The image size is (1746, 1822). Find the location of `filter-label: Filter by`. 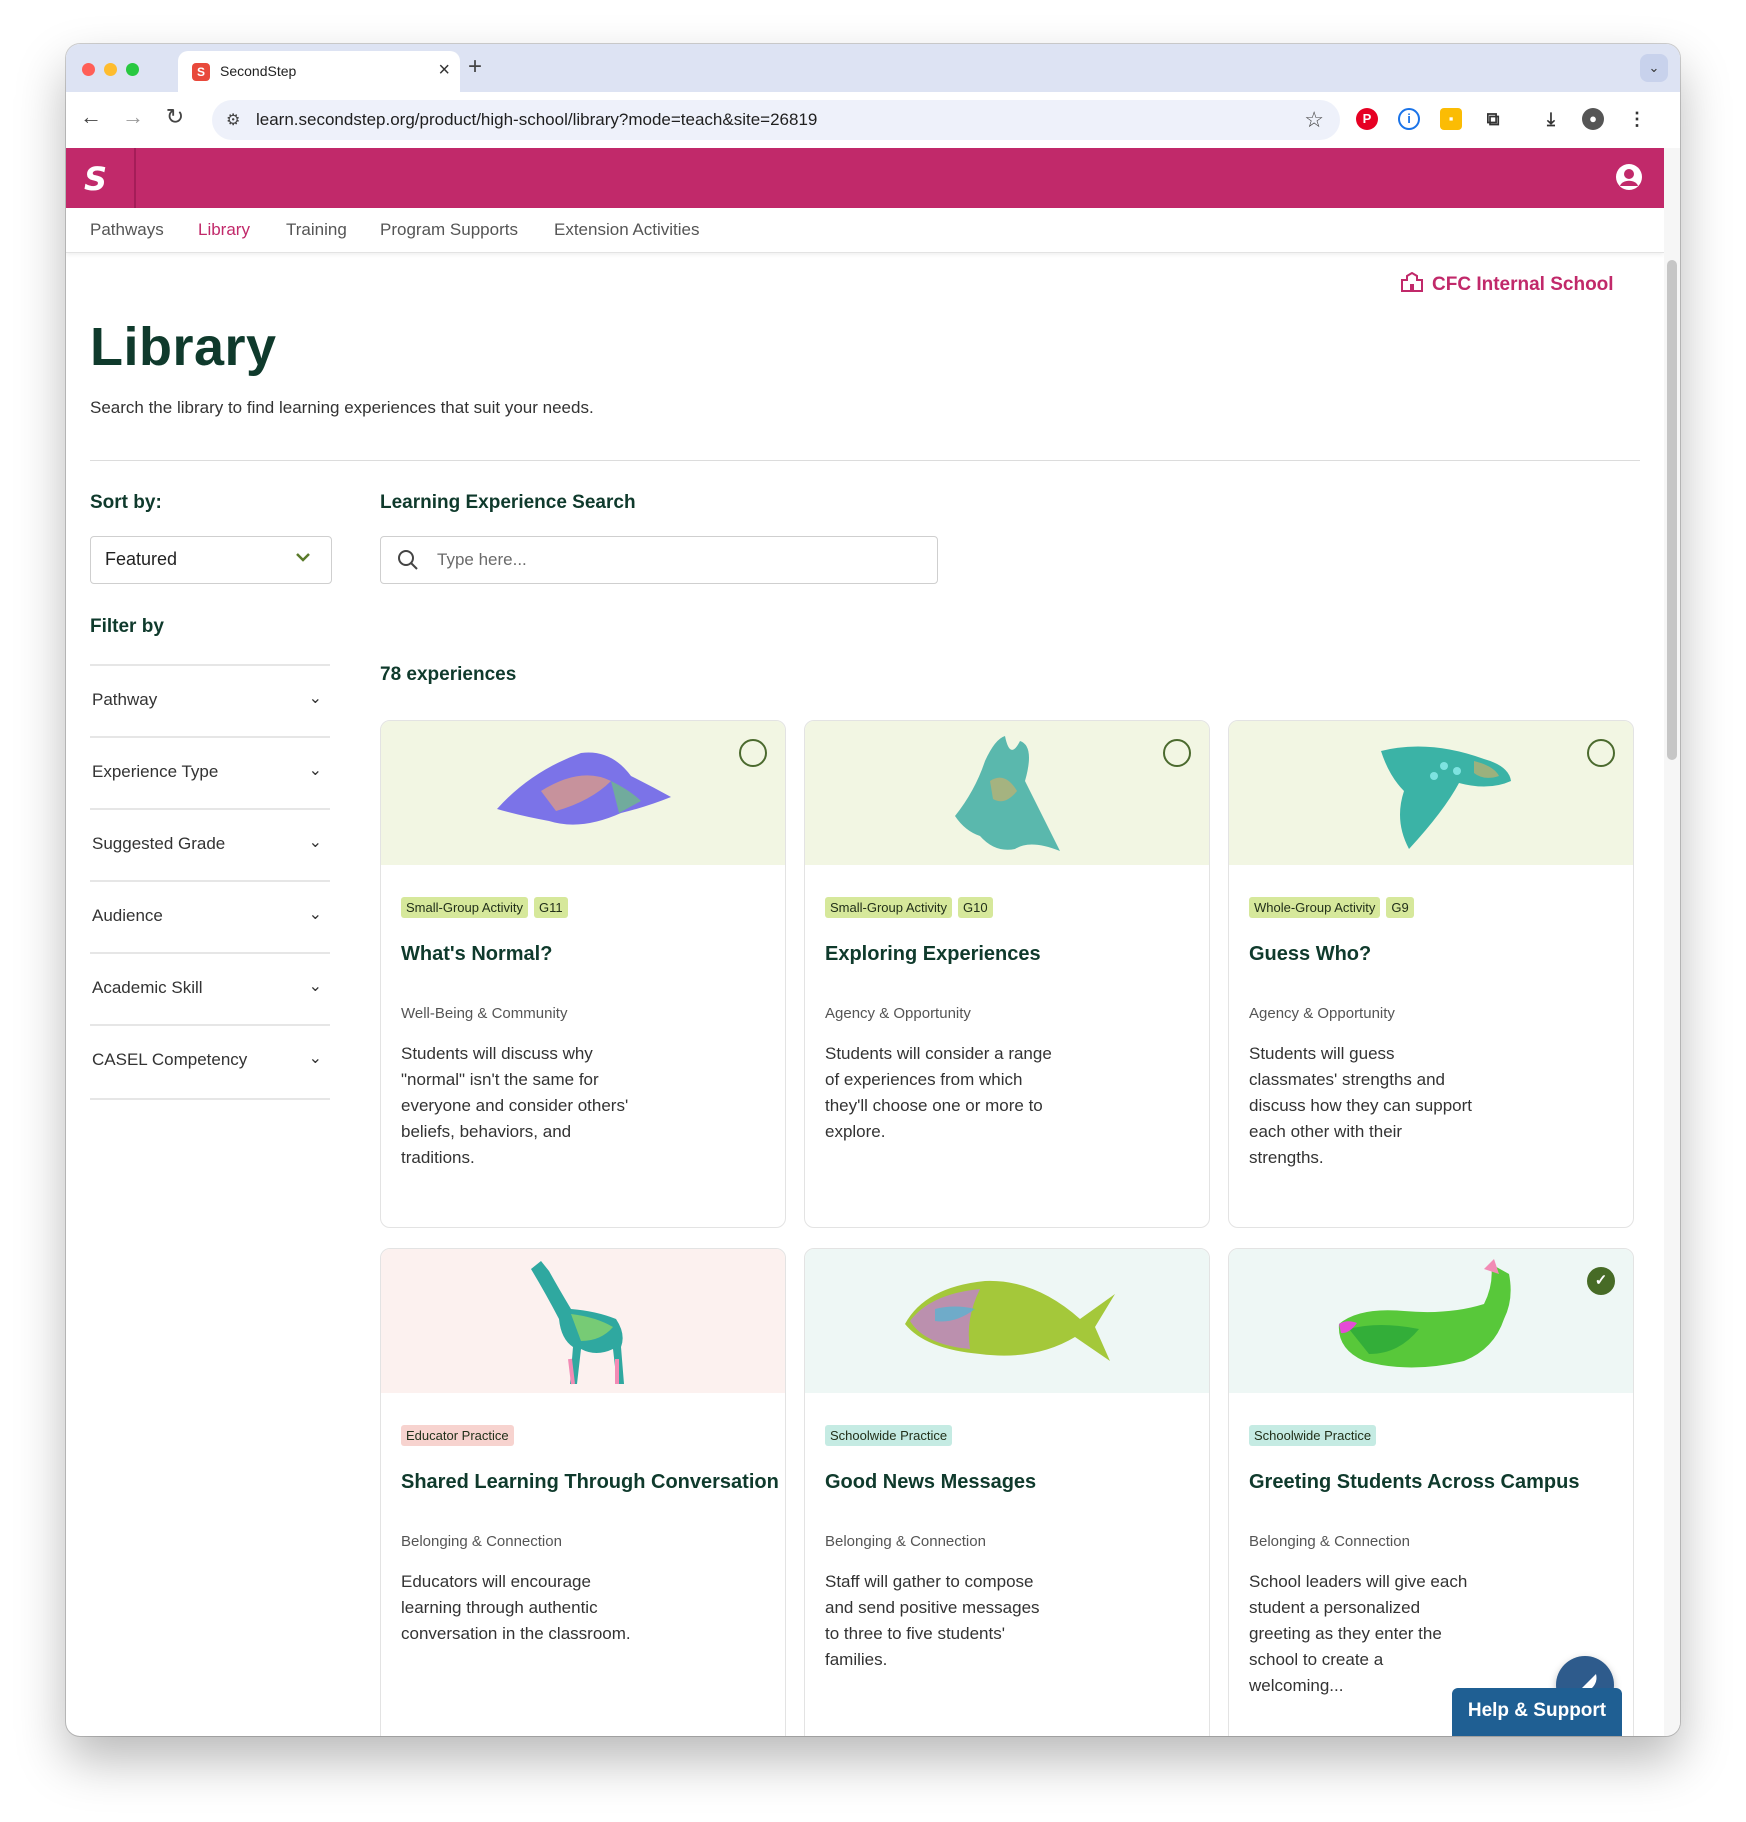

filter-label: Filter by is located at coordinates (127, 626).